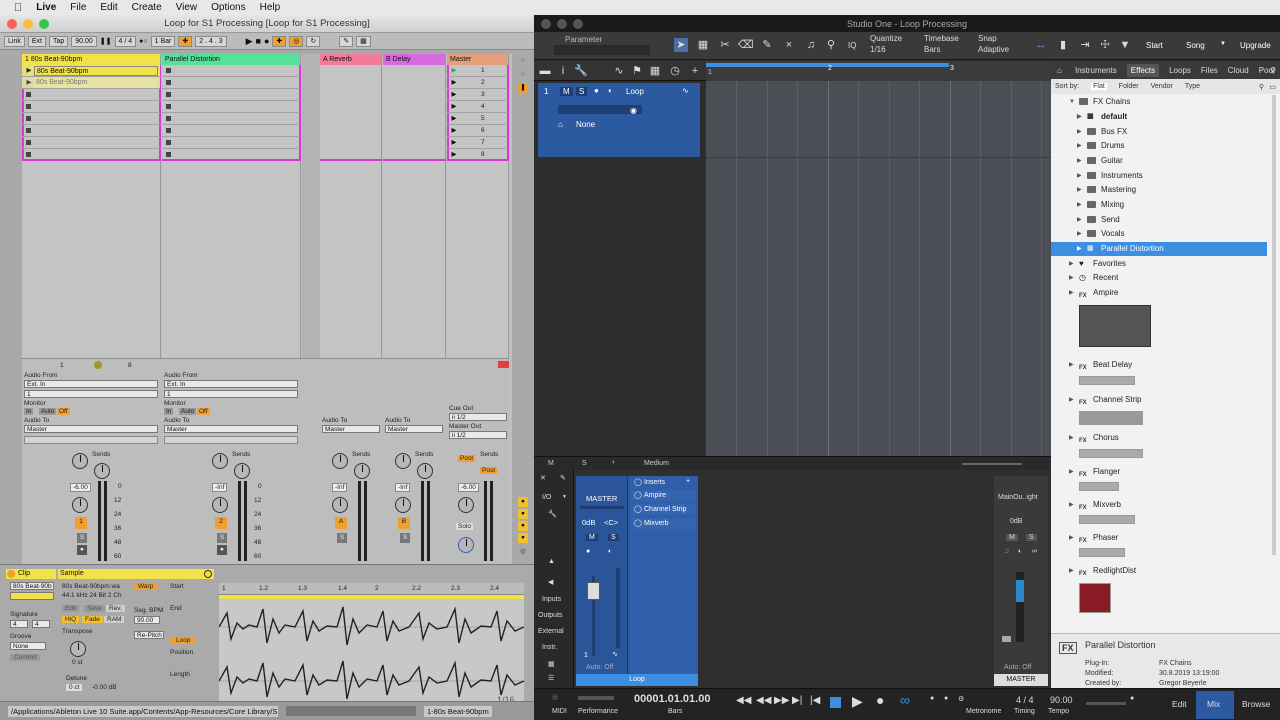 The image size is (1280, 720). I want to click on browser-scrollbar, so click(1274, 325).